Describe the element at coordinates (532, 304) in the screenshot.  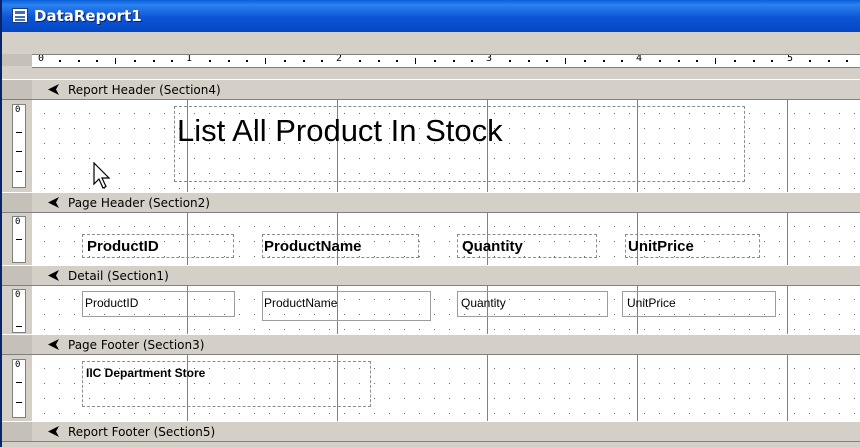
I see `field-quantity: Quantity` at that location.